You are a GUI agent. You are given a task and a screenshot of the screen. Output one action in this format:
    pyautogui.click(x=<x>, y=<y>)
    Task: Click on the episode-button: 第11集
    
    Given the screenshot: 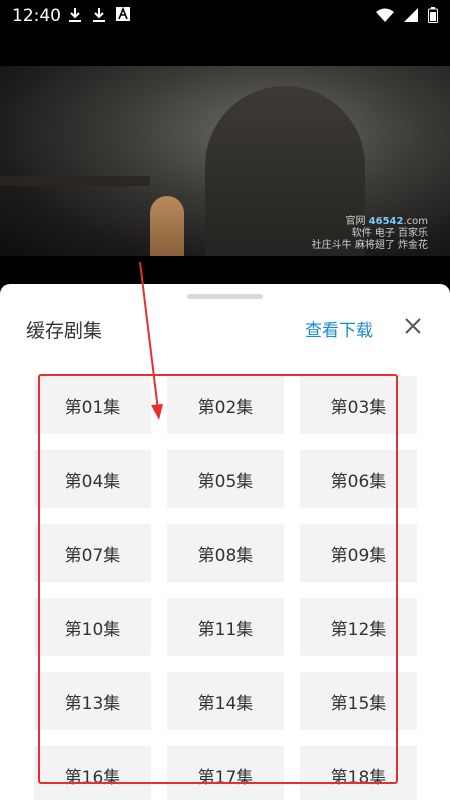 What is the action you would take?
    pyautogui.click(x=225, y=627)
    